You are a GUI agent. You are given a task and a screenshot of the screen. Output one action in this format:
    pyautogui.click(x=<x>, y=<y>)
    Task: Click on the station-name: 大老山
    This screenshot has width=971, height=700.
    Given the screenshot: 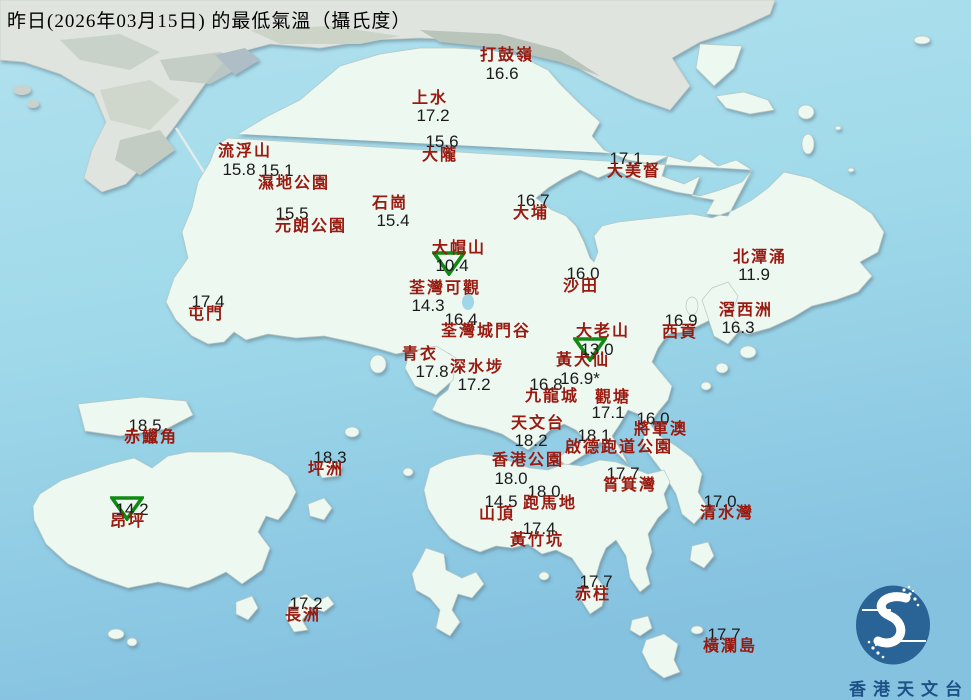 What is the action you would take?
    pyautogui.click(x=603, y=331)
    